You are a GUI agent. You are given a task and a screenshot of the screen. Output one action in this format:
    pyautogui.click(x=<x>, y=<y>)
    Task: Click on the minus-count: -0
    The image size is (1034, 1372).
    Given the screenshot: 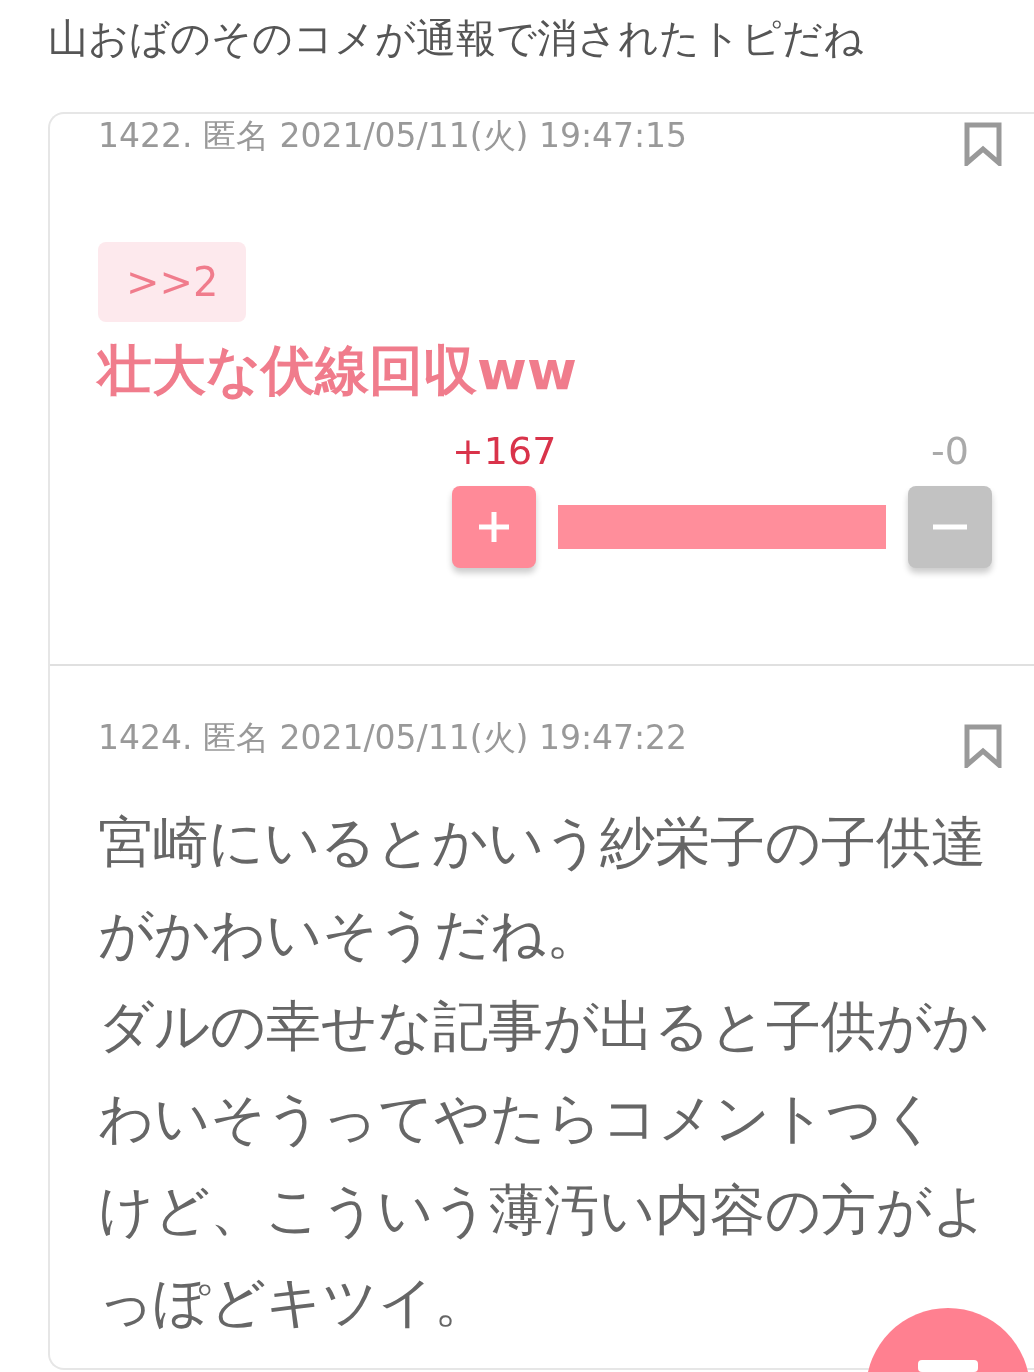 What is the action you would take?
    pyautogui.click(x=950, y=451)
    